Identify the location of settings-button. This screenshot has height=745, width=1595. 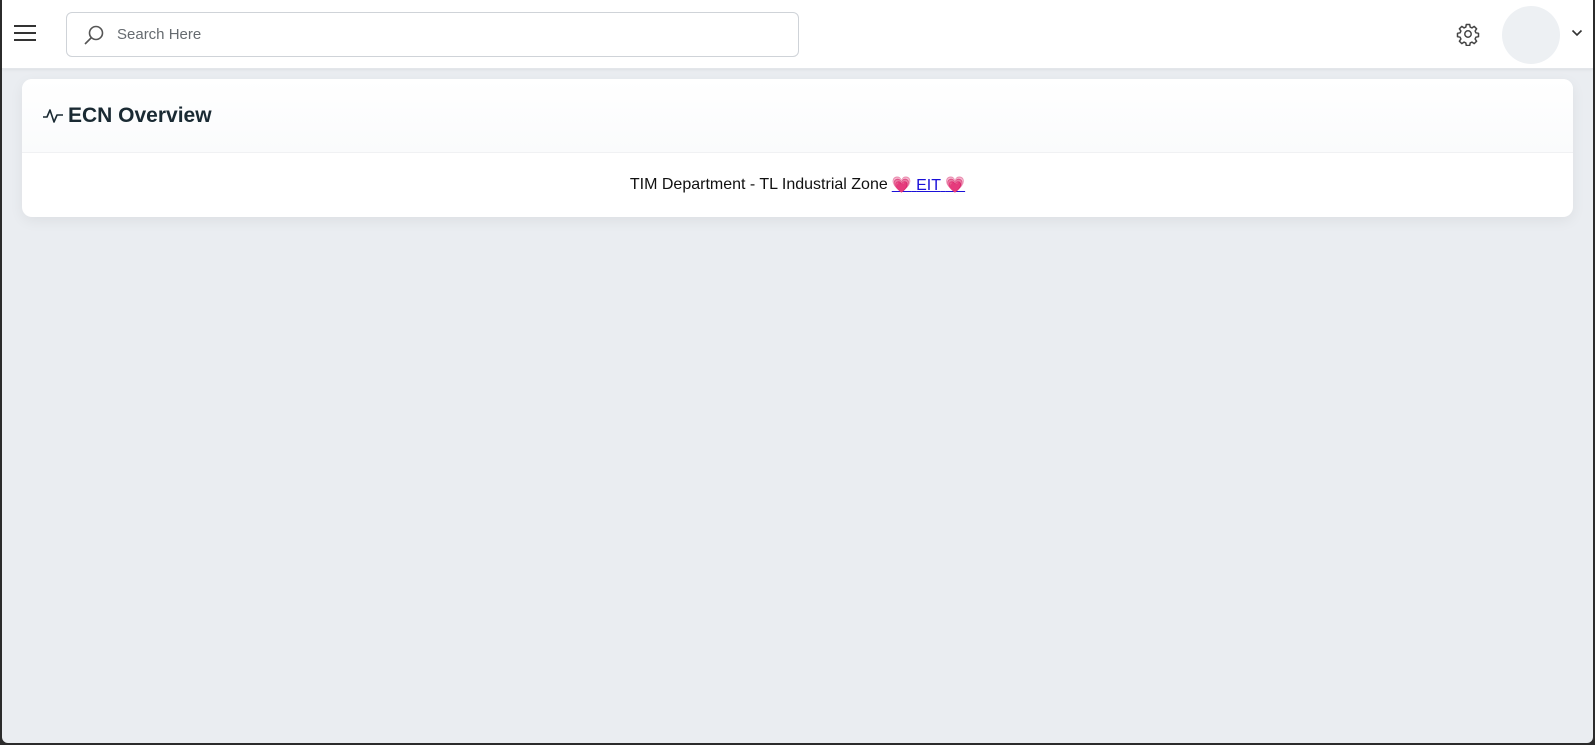
(1468, 34).